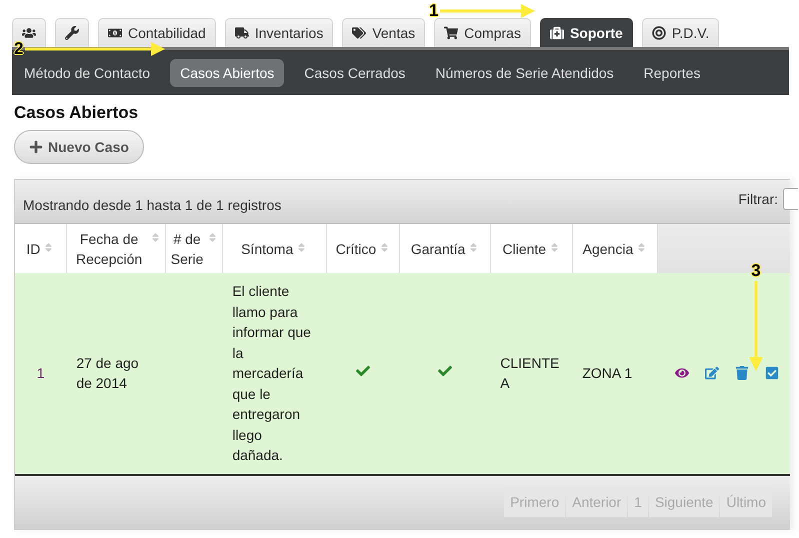 The height and width of the screenshot is (538, 799). I want to click on column-header: ID, so click(40, 248).